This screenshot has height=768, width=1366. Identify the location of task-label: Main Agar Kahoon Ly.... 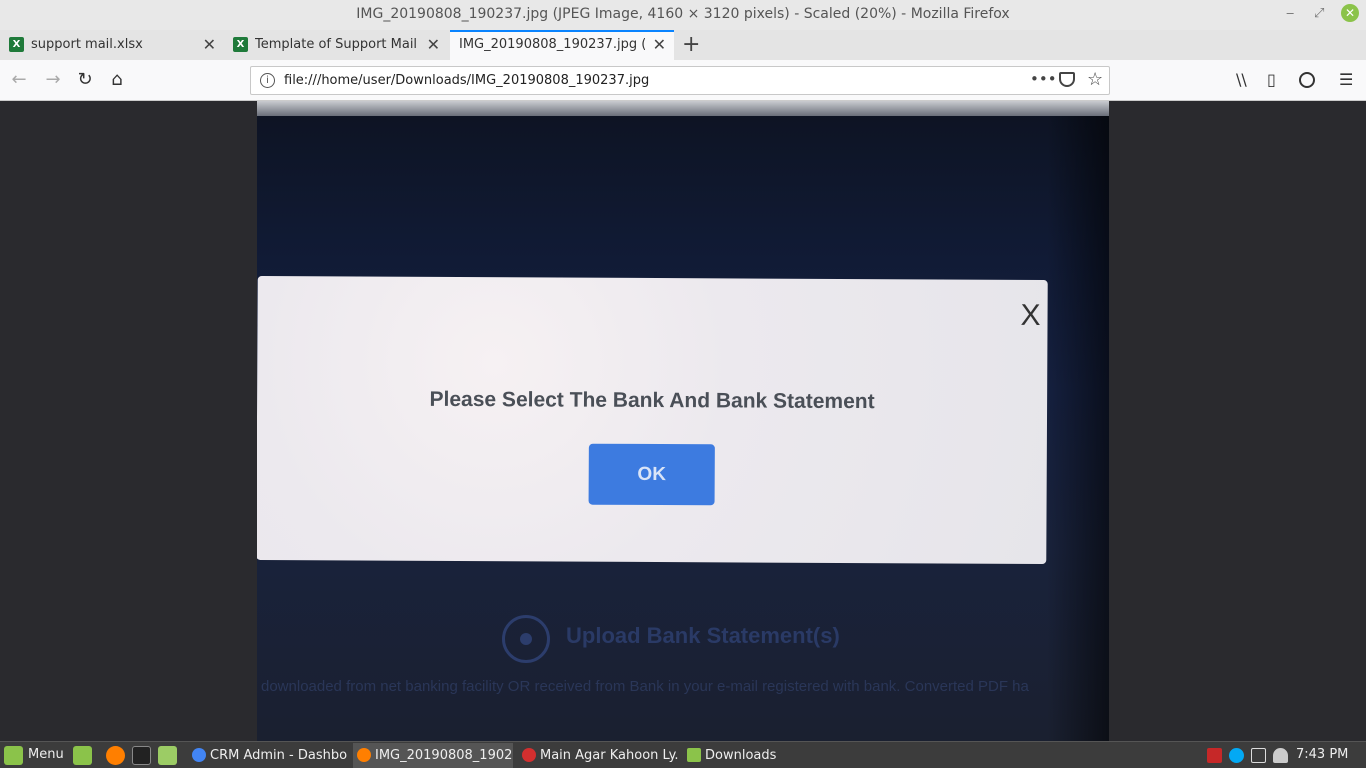
(609, 755).